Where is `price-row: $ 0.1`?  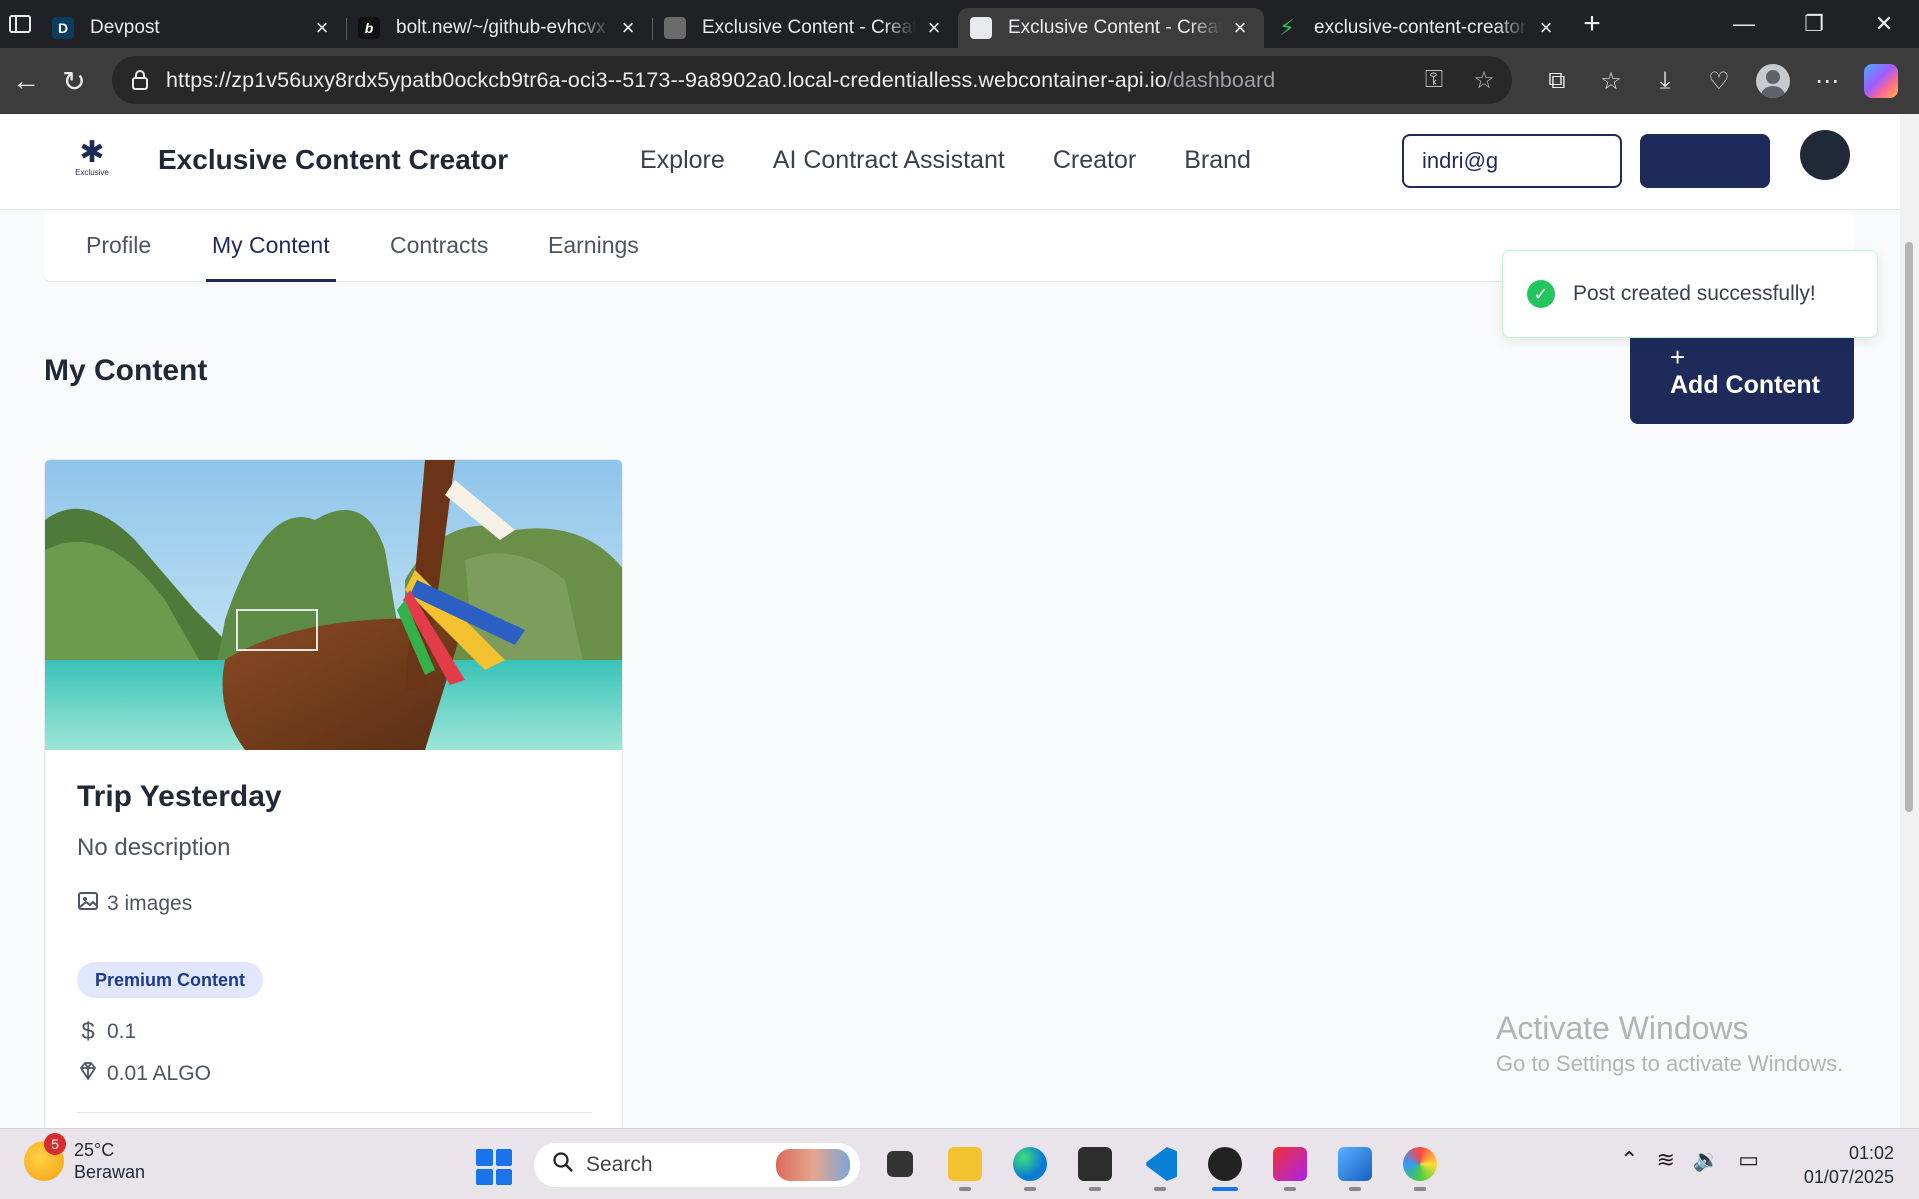
price-row: $ 0.1 is located at coordinates (106, 1032).